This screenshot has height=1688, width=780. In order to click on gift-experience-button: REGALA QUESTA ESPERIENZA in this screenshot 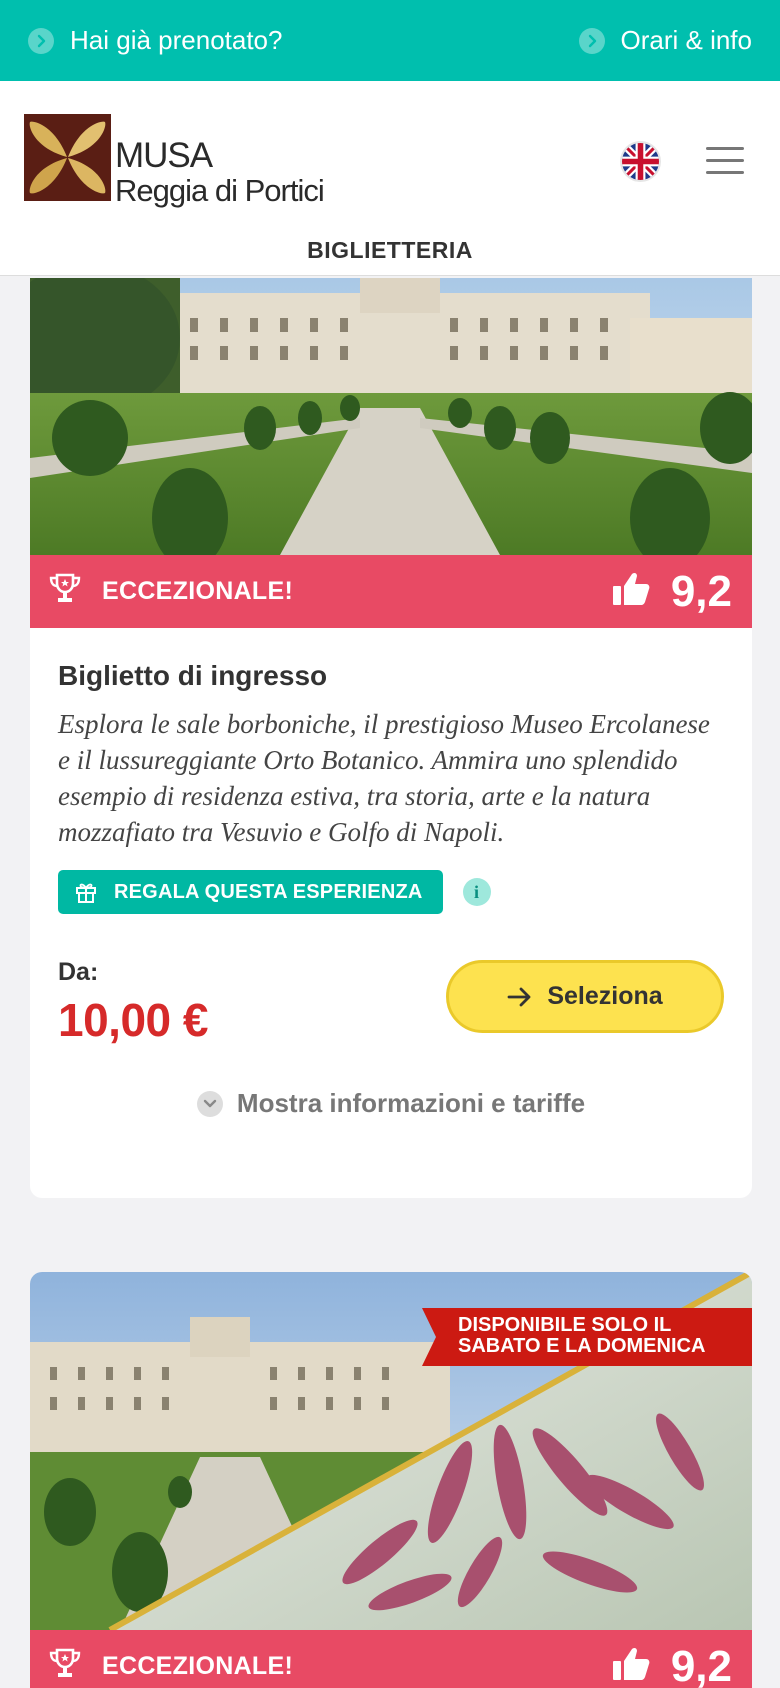, I will do `click(250, 892)`.